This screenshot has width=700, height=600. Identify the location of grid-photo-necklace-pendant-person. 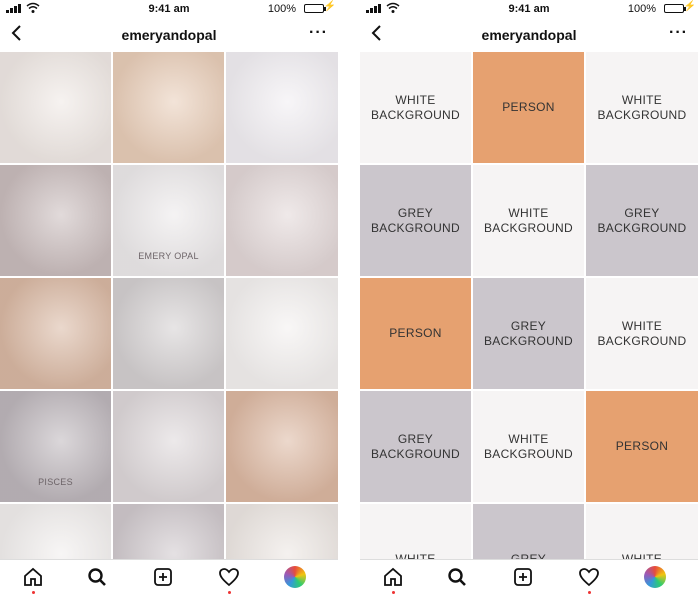
(168, 107).